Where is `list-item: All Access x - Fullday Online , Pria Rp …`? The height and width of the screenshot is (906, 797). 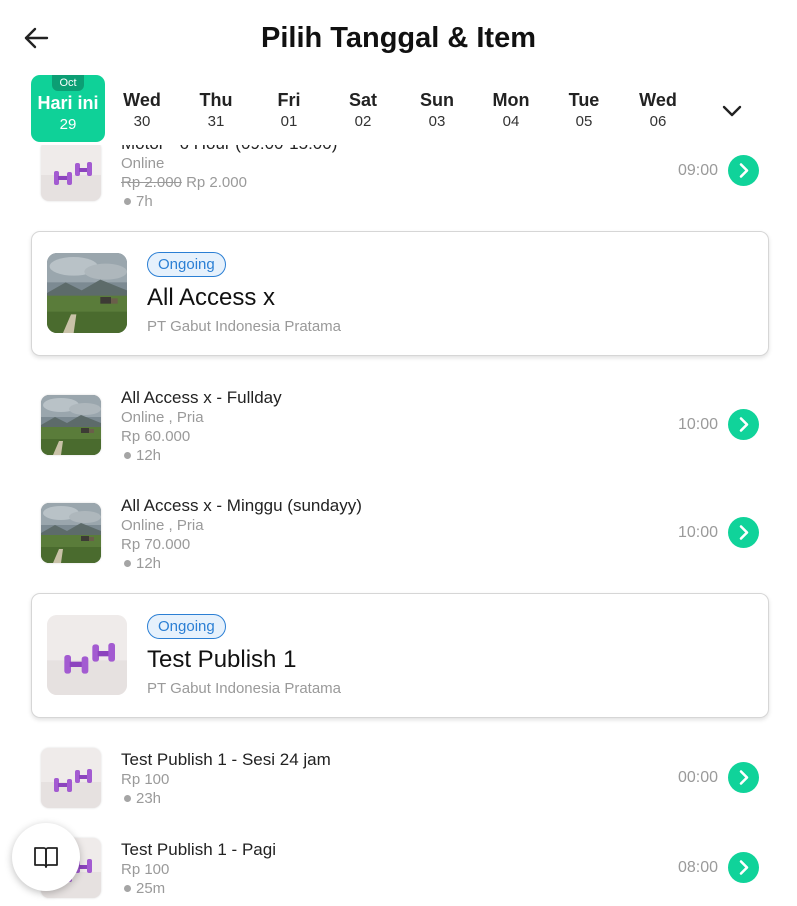
list-item: All Access x - Fullday Online , Pria Rp … is located at coordinates (398, 427).